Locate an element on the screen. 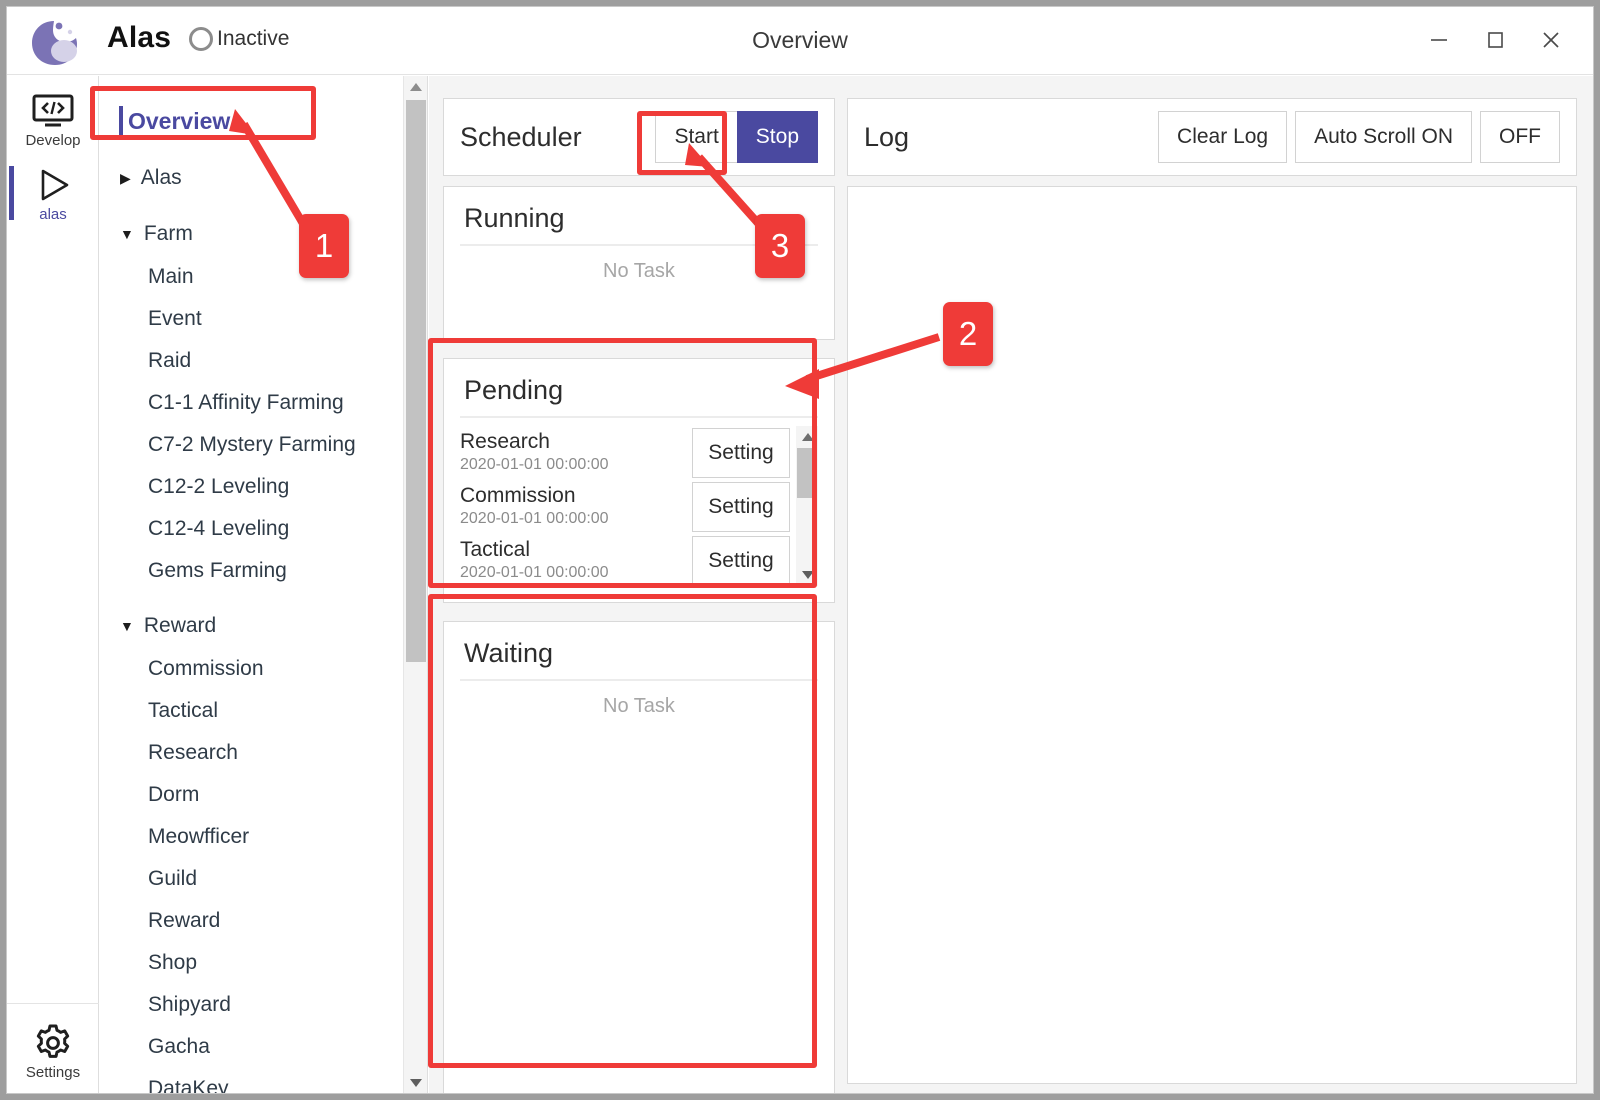 The width and height of the screenshot is (1600, 1100). waiting-title: Waiting is located at coordinates (509, 653).